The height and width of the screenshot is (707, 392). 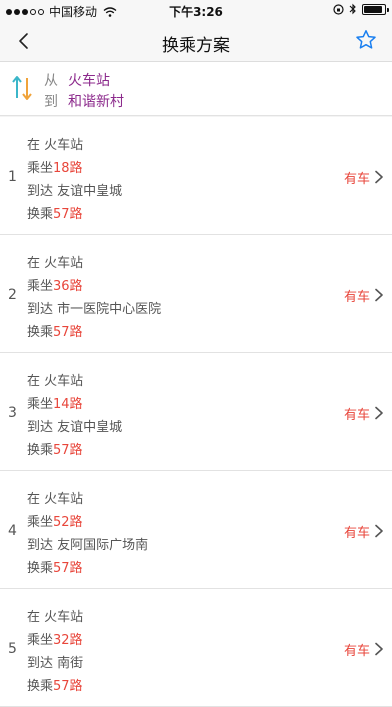 What do you see at coordinates (352, 9) in the screenshot?
I see `bluetooth-icon` at bounding box center [352, 9].